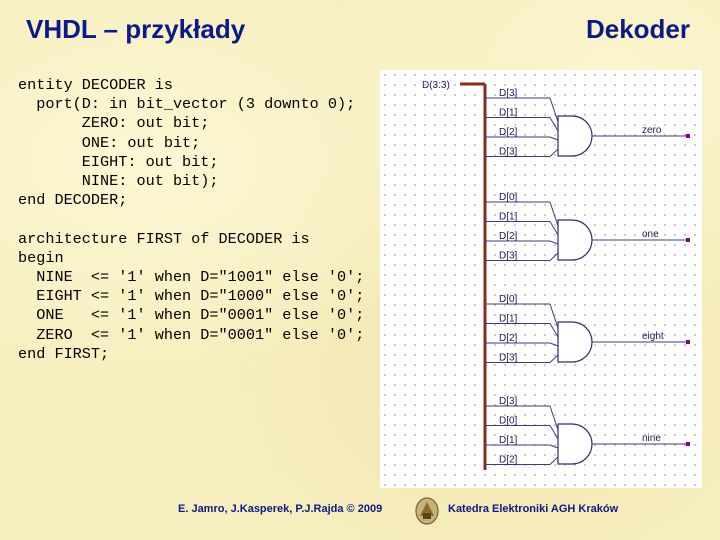 Image resolution: width=720 pixels, height=540 pixels. I want to click on output-label: one, so click(650, 234).